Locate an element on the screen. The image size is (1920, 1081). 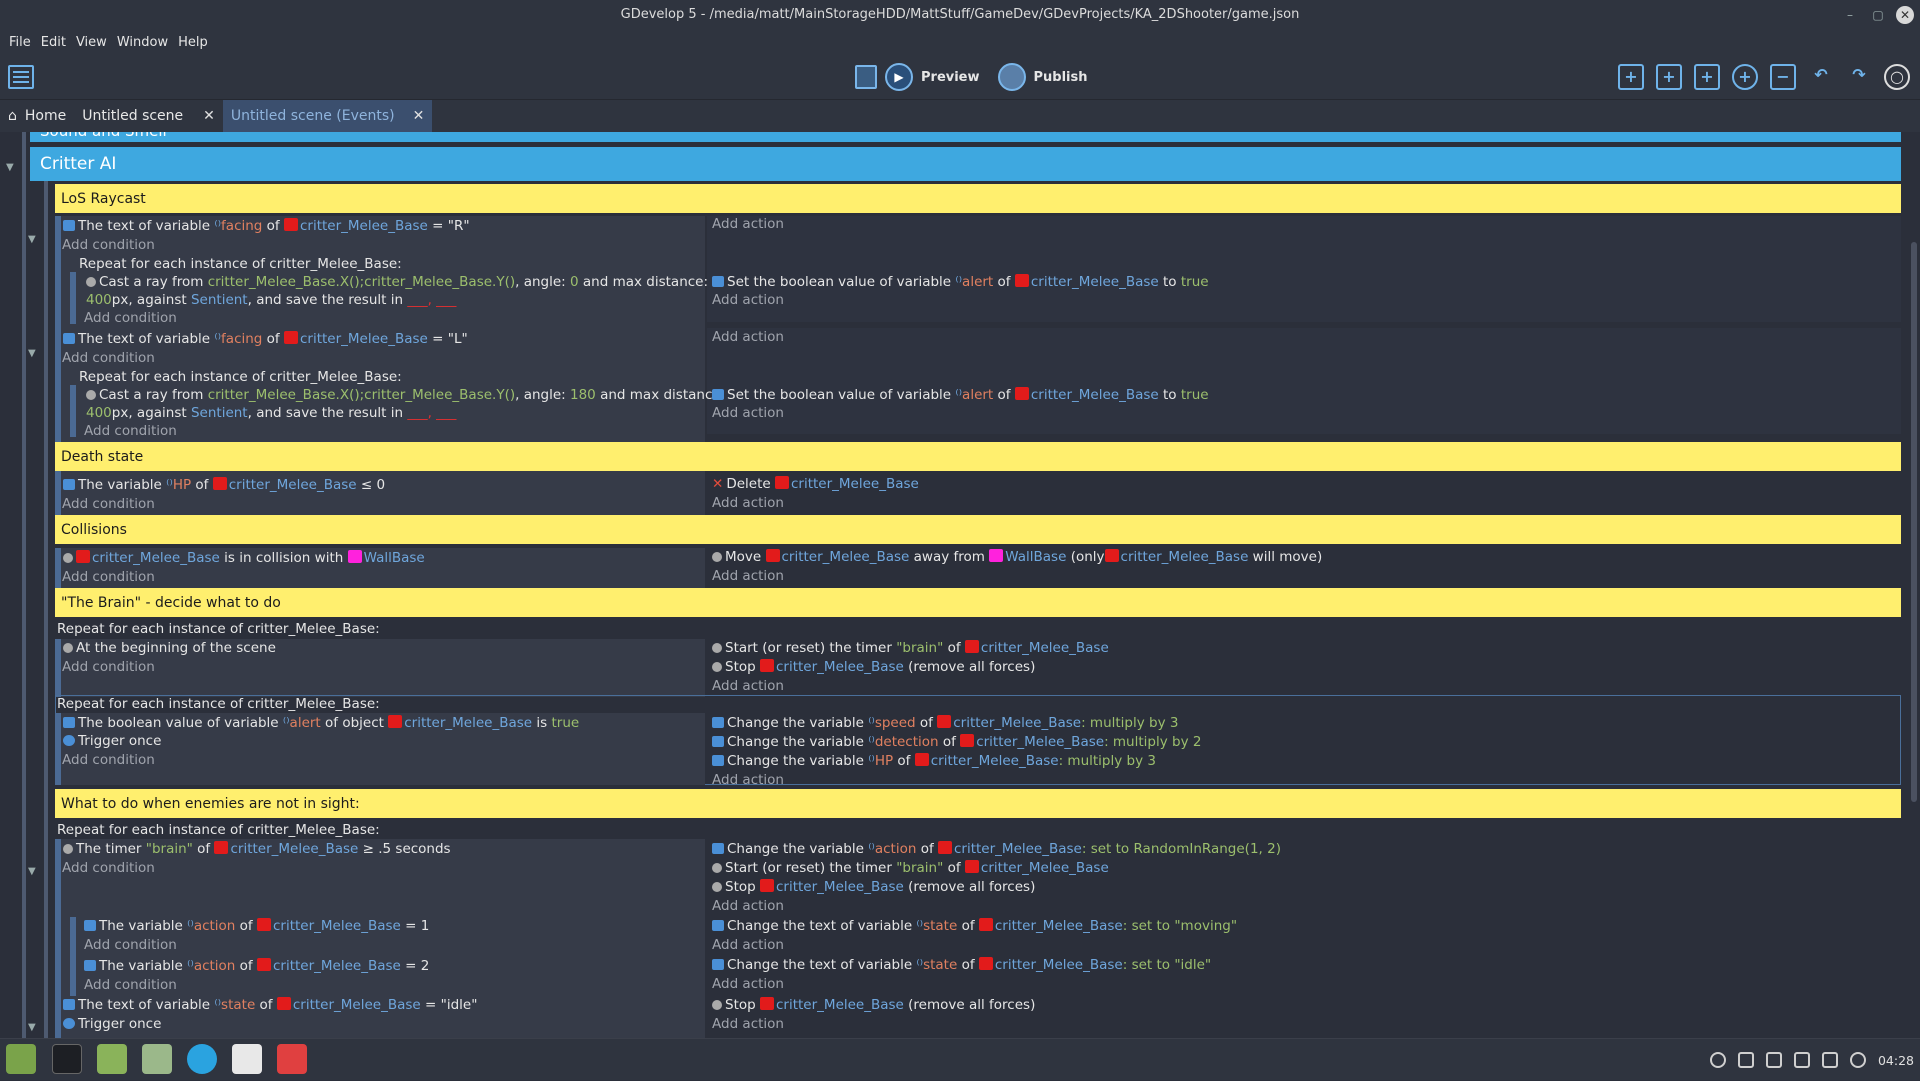
group-header-critter-ai: Critter AI is located at coordinates (965, 164).